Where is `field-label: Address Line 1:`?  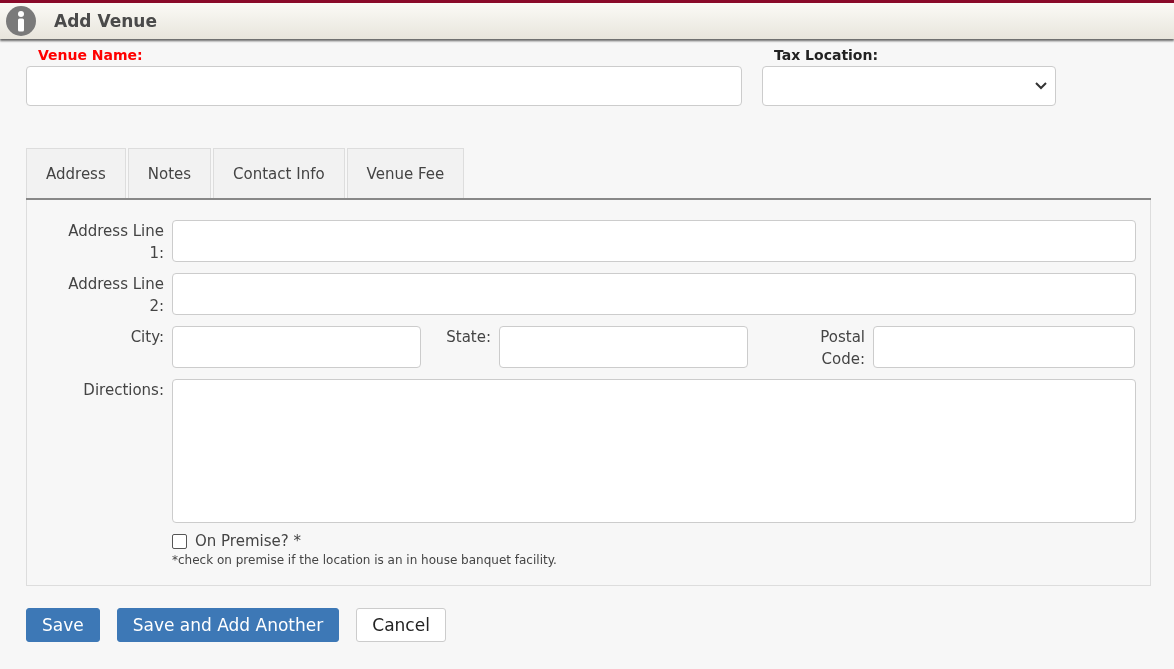
field-label: Address Line 1: is located at coordinates (115, 242).